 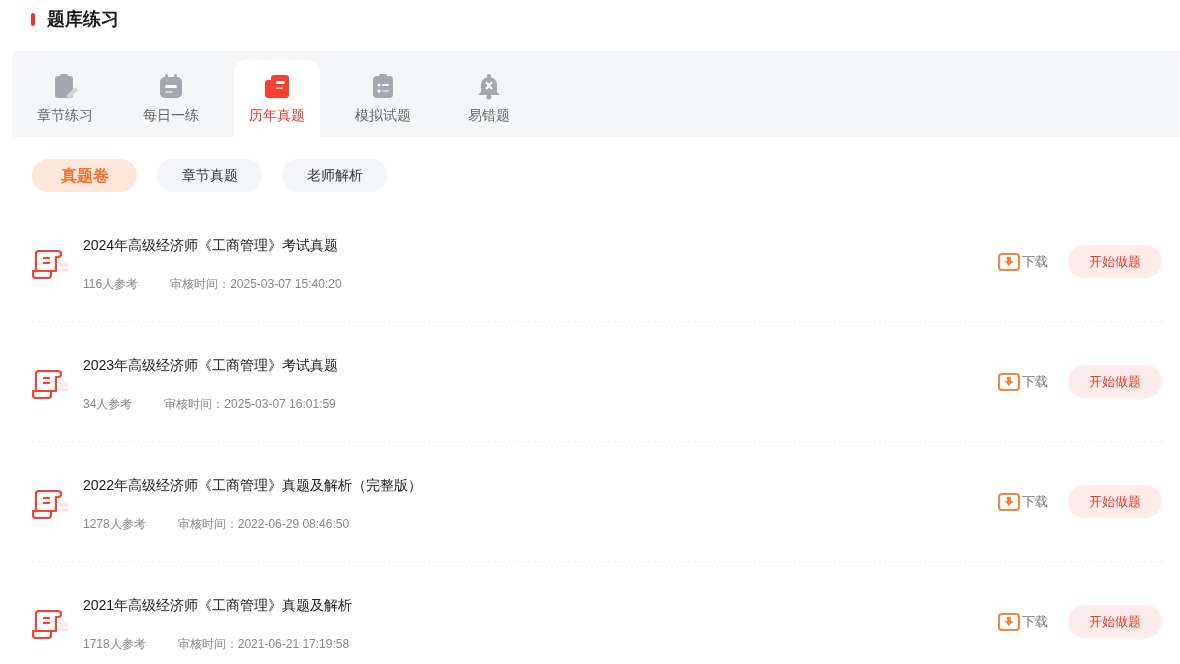 I want to click on paper-title: 2024年高级经济师《工商管理》考试真题, so click(x=540, y=245).